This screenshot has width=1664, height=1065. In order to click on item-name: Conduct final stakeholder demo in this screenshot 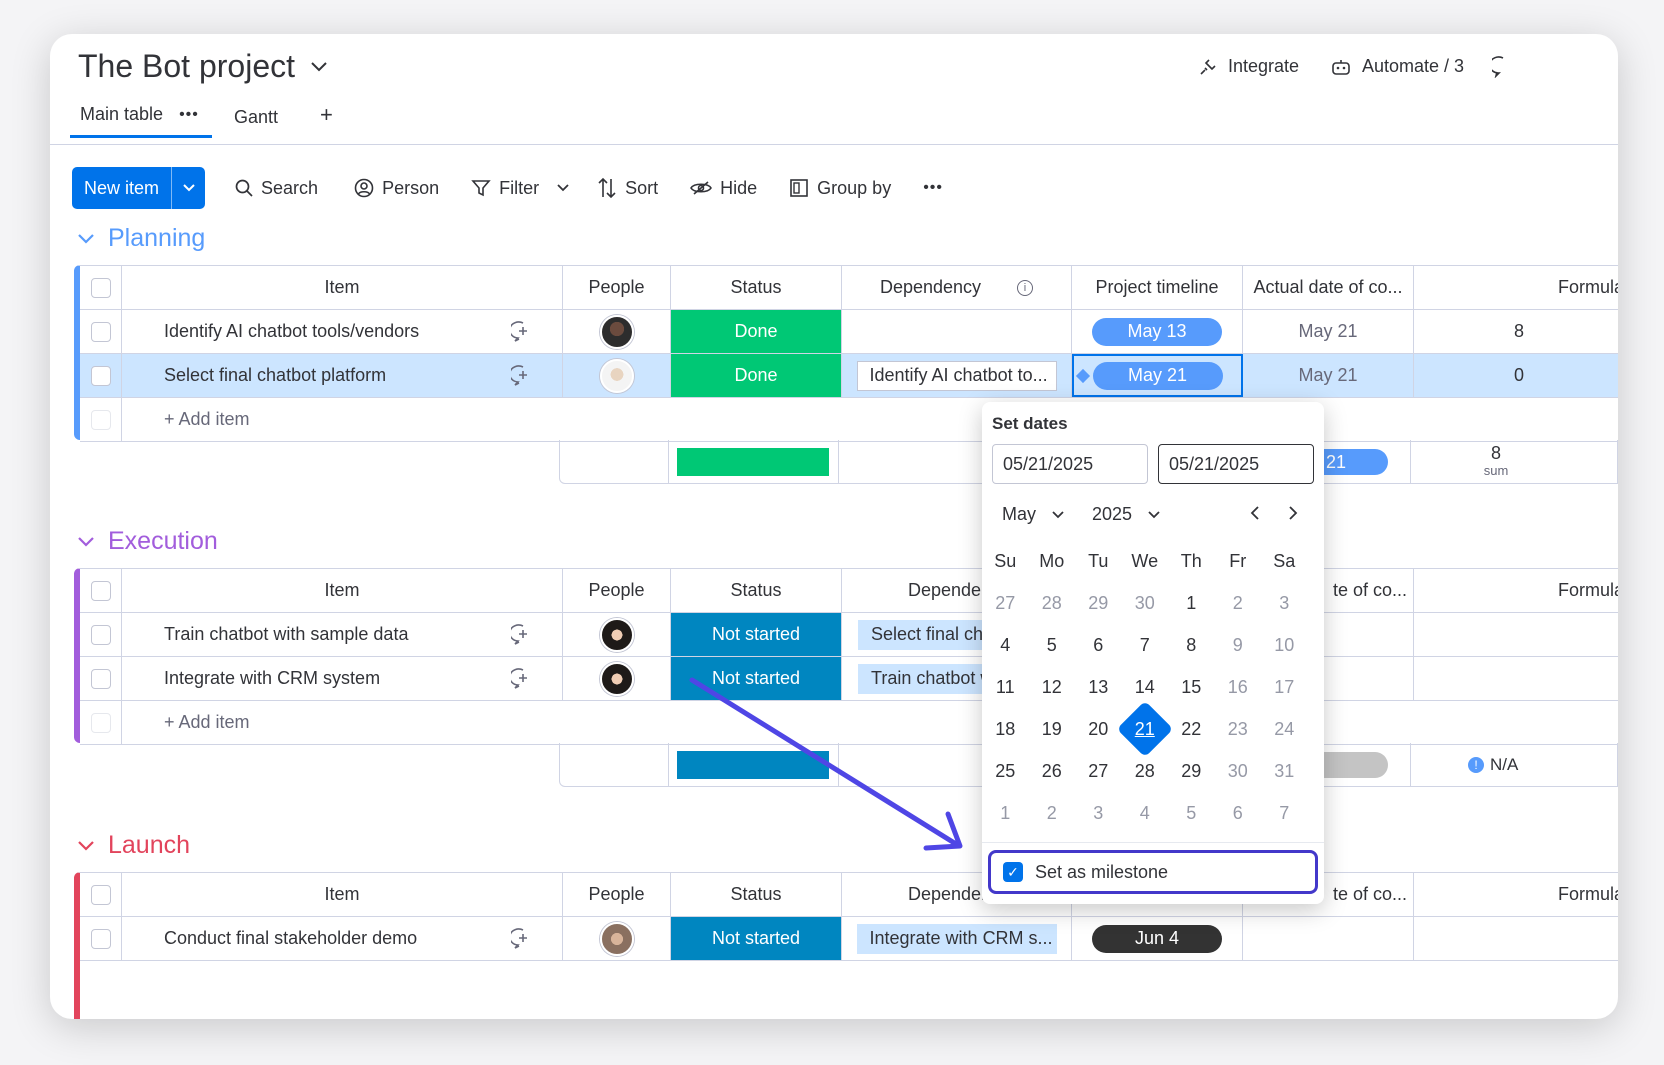, I will do `click(303, 938)`.